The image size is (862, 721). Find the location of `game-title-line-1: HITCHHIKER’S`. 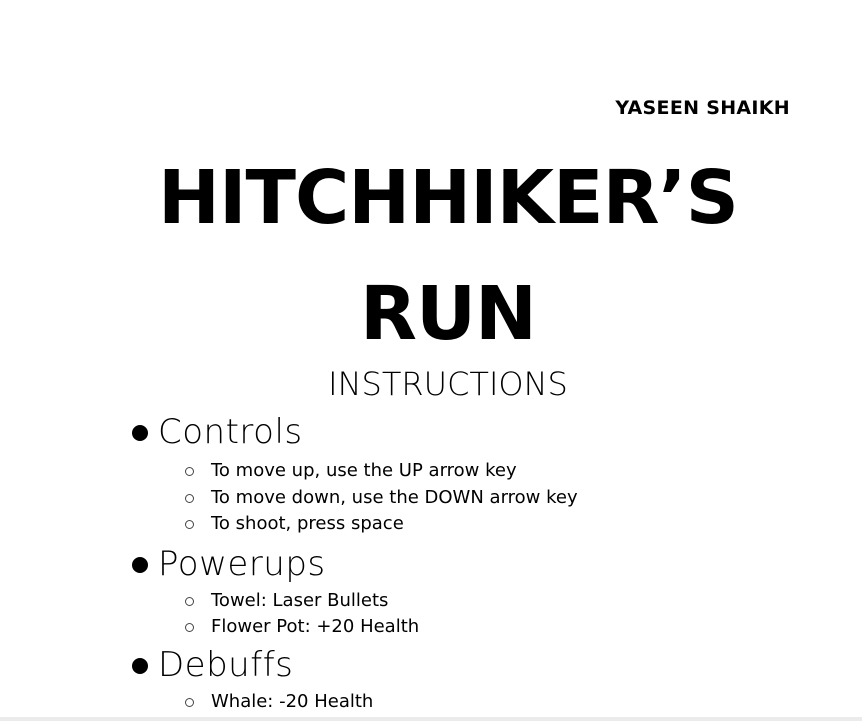

game-title-line-1: HITCHHIKER’S is located at coordinates (448, 198).